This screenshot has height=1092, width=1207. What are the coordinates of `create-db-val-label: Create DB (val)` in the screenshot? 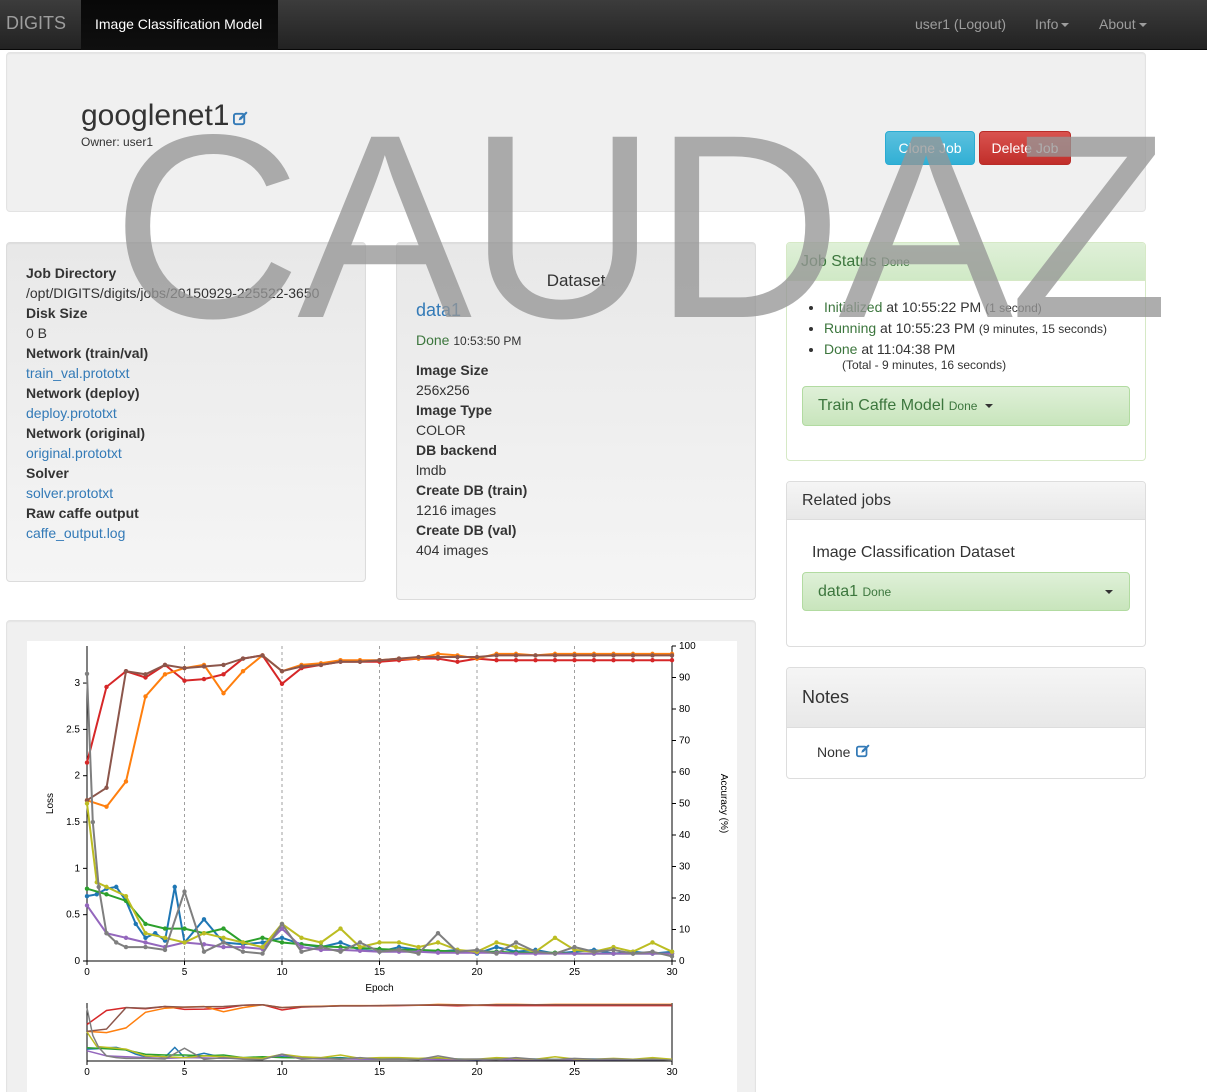 It's located at (466, 530).